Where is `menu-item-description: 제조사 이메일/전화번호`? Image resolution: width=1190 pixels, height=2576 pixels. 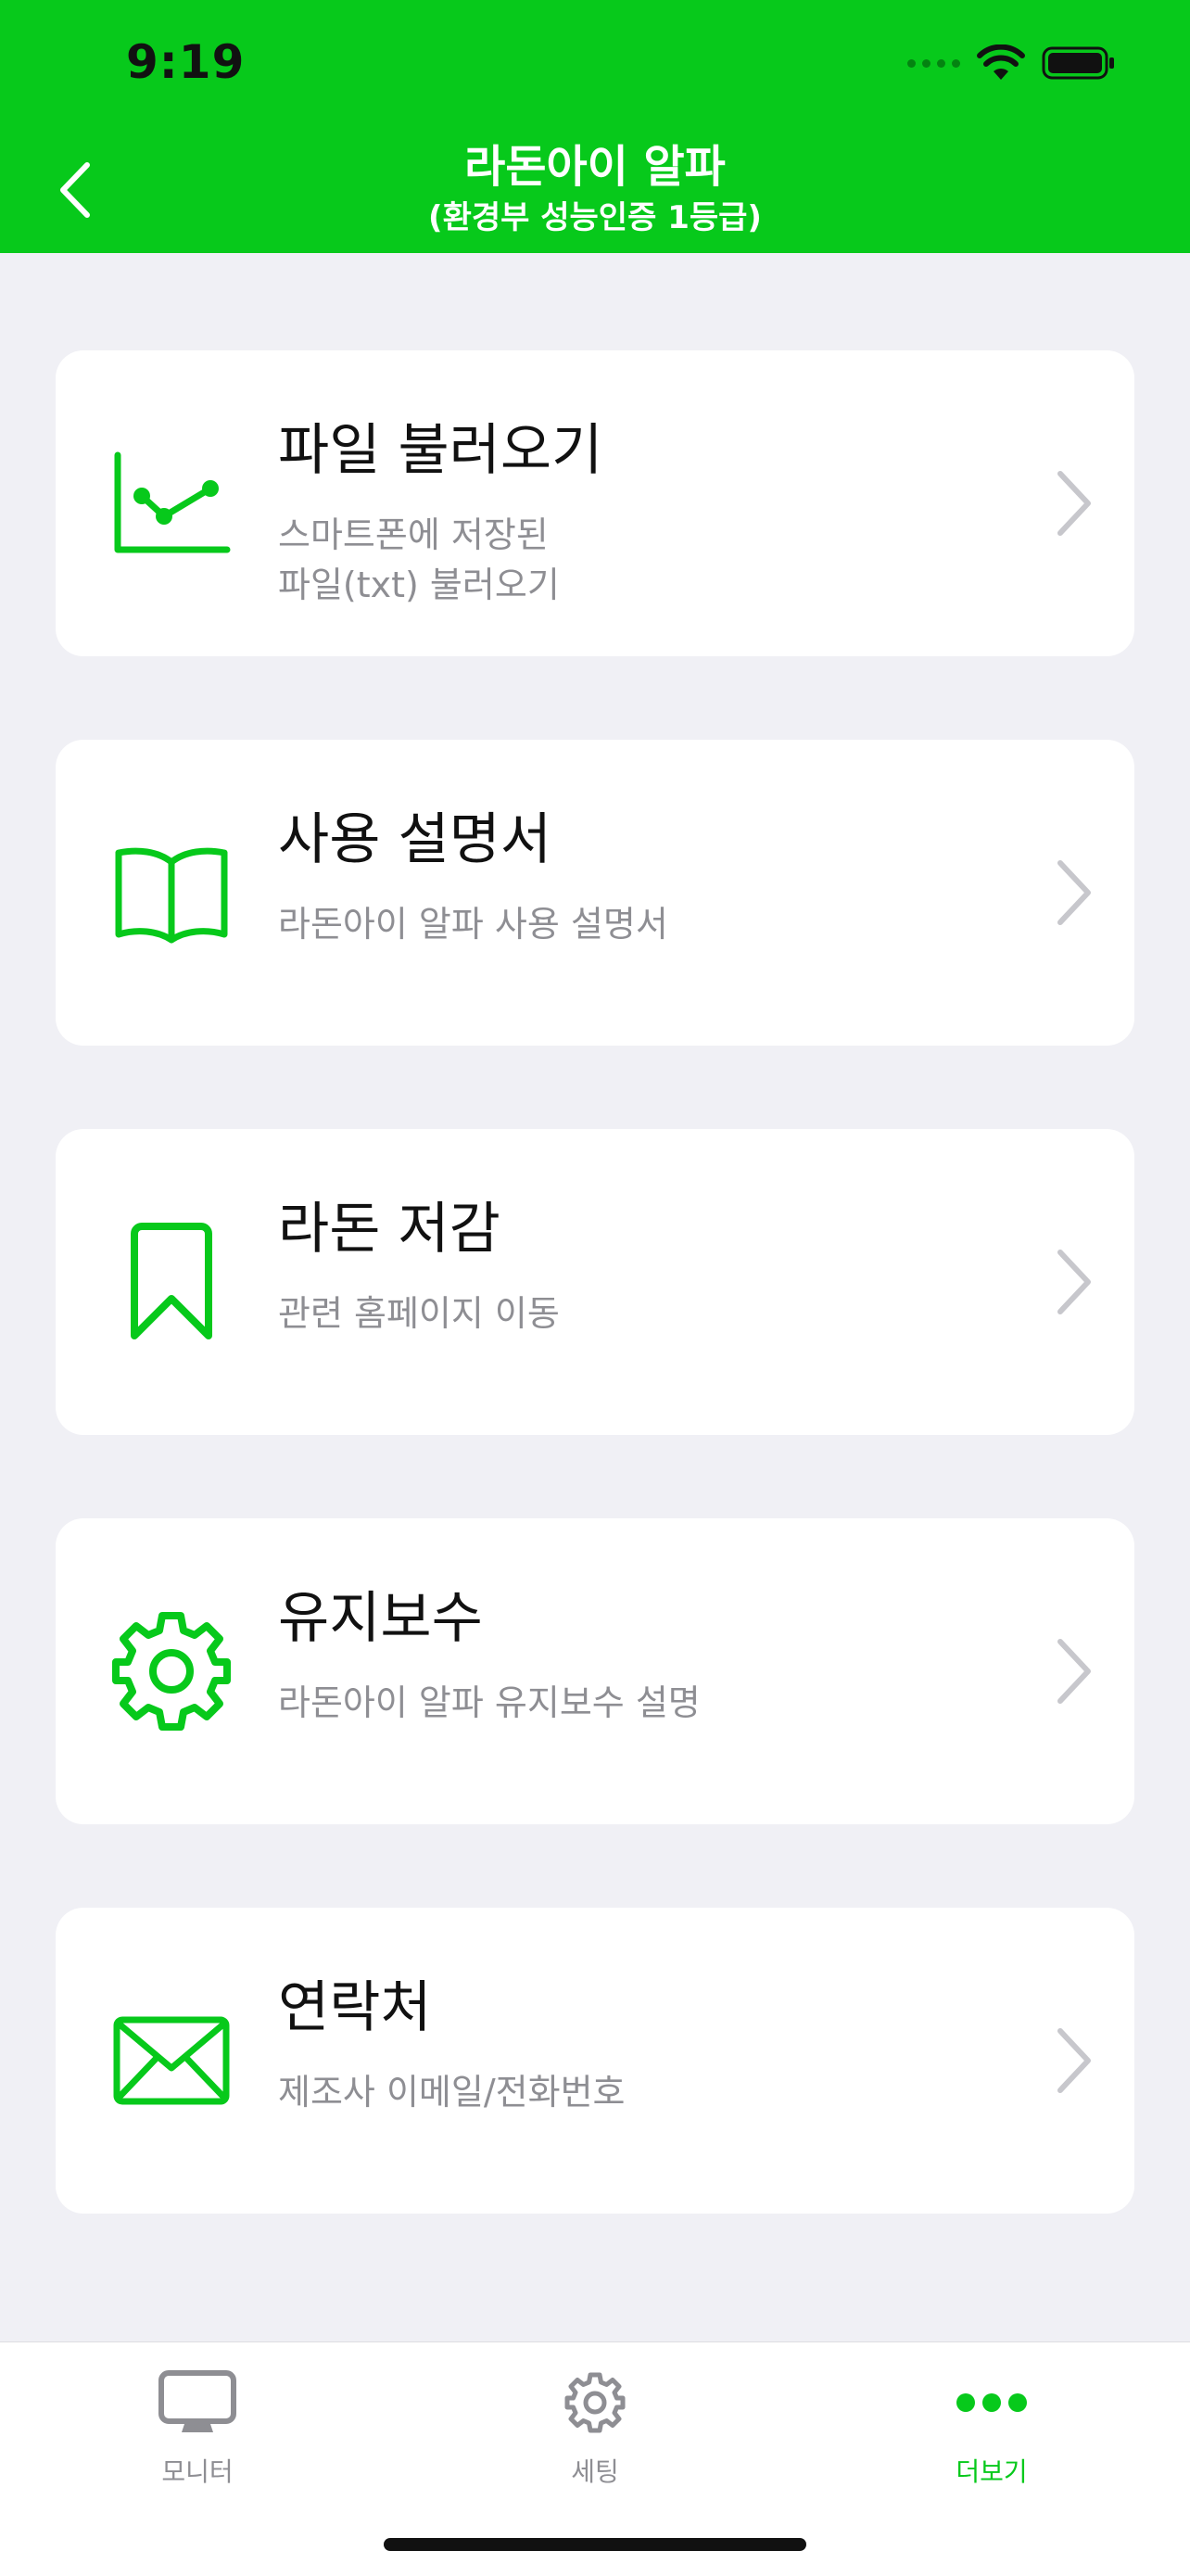
menu-item-description: 제조사 이메일/전화번호 is located at coordinates (452, 2092).